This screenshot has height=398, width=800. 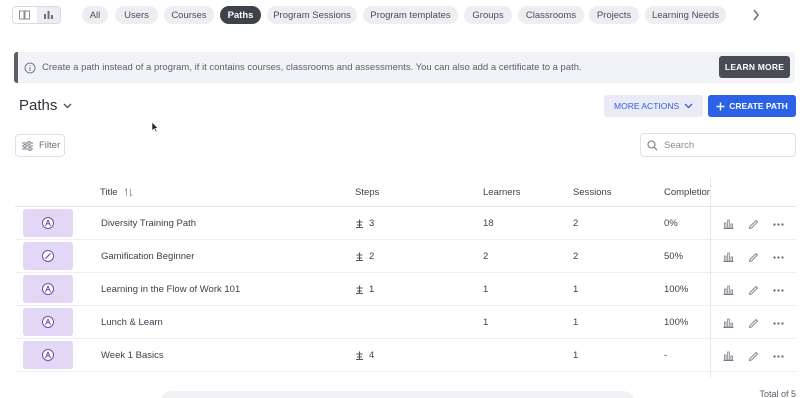 I want to click on tab-groups: Groups, so click(x=488, y=15).